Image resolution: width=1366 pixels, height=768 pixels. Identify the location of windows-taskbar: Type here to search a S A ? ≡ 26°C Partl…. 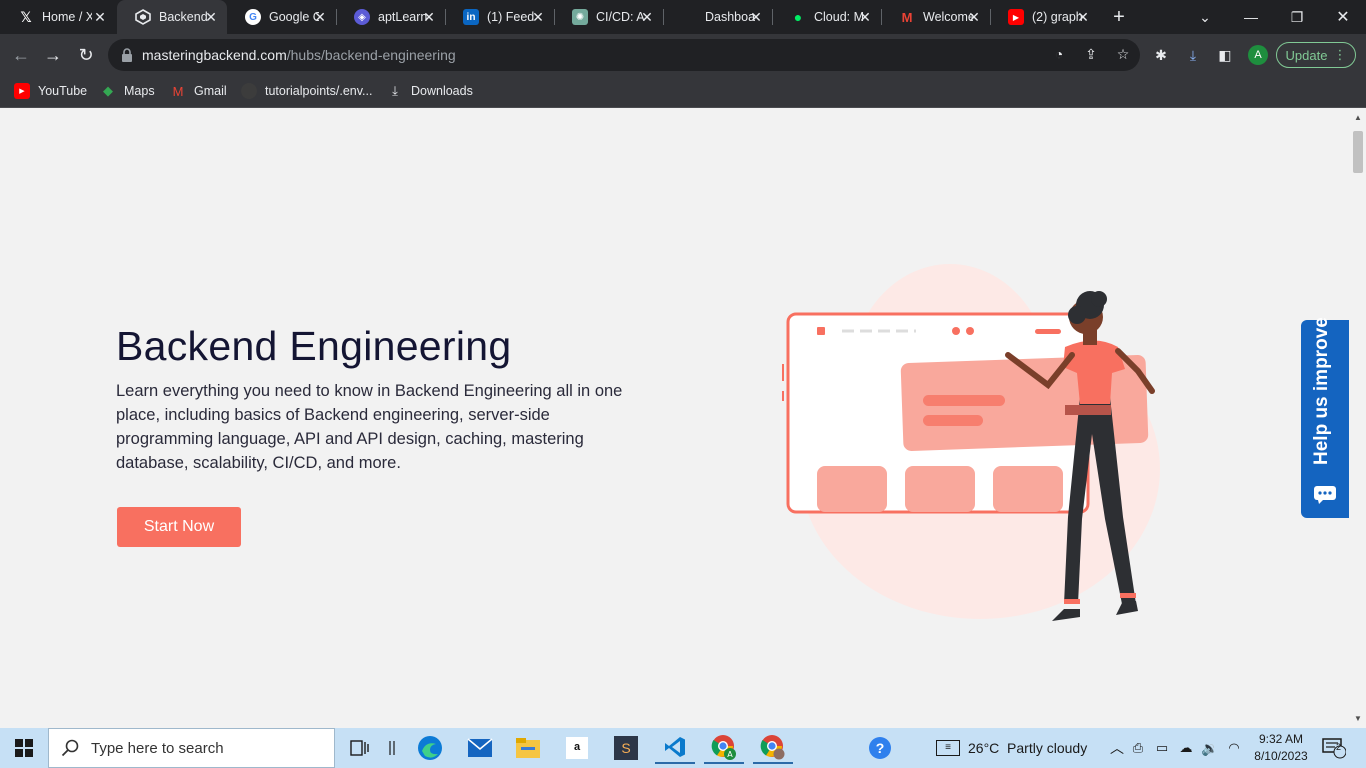
(683, 748).